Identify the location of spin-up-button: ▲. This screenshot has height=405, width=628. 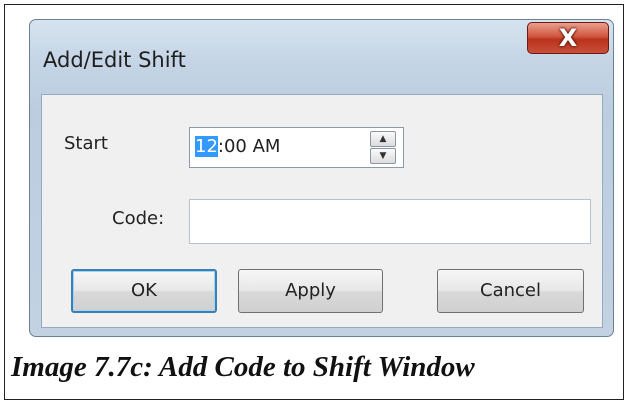
(383, 139).